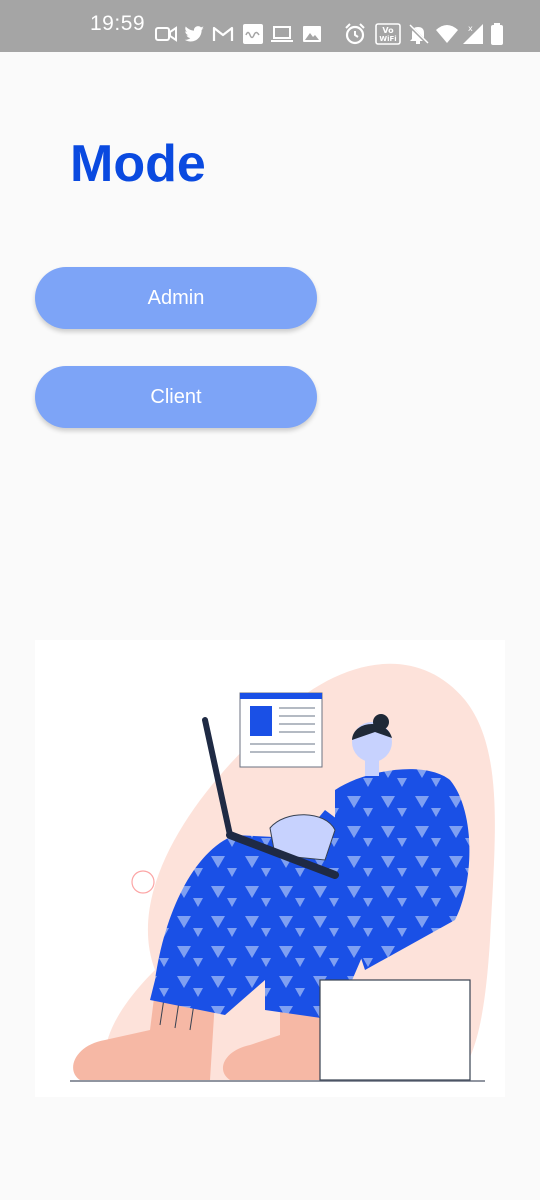  I want to click on gmail-icon, so click(223, 33).